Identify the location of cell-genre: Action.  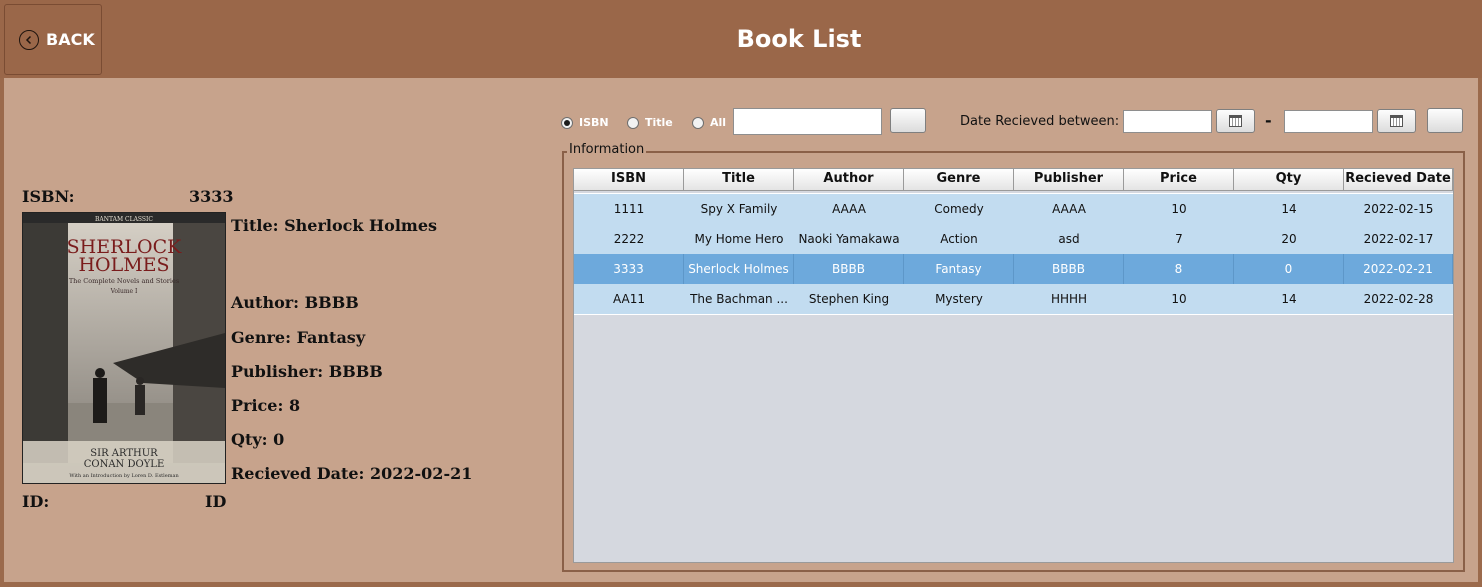
(959, 239).